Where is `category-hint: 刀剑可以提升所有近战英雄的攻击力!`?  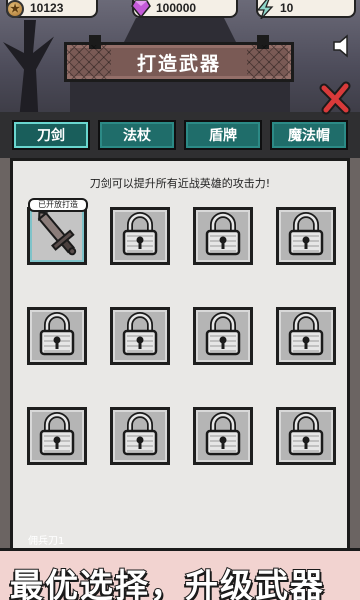
category-hint: 刀剑可以提升所有近战英雄的攻击力! is located at coordinates (180, 183).